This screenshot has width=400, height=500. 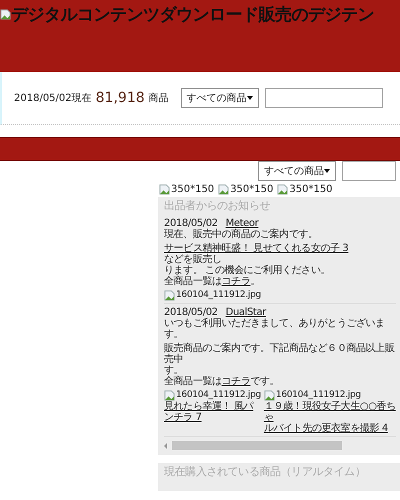 I want to click on panel-title: 現在購入されている商品（リアルタイム）, so click(x=265, y=472).